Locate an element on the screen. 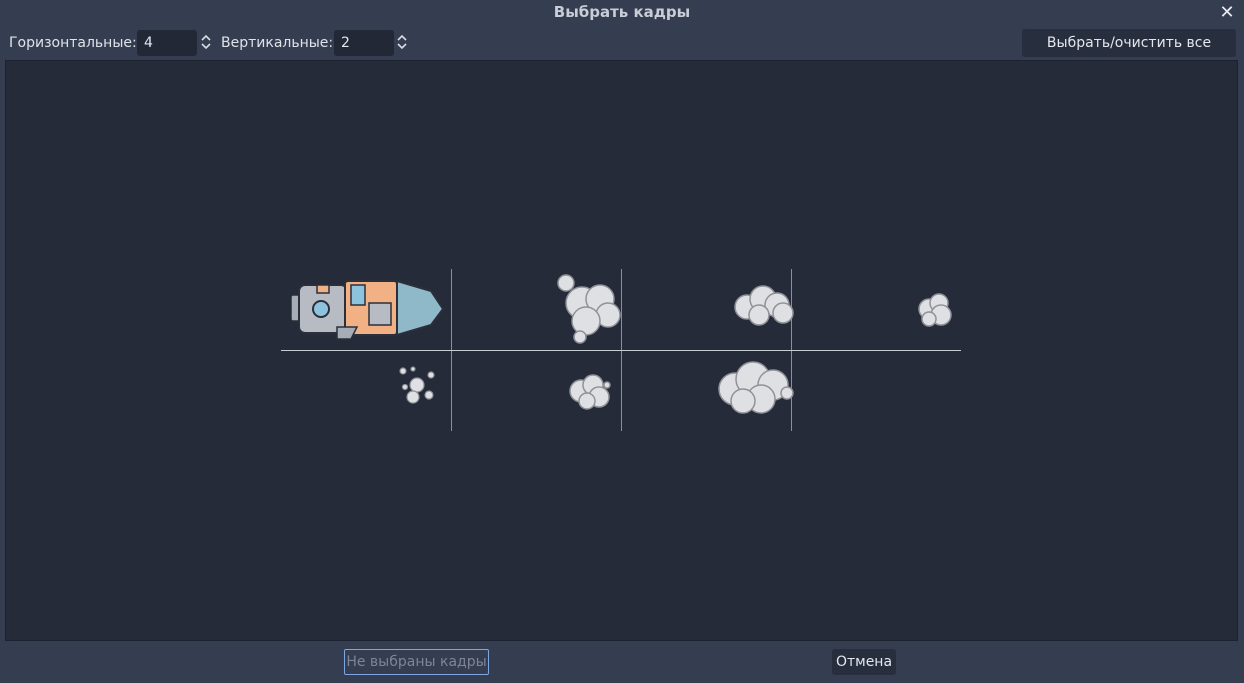  sprite-sheet is located at coordinates (621, 350).